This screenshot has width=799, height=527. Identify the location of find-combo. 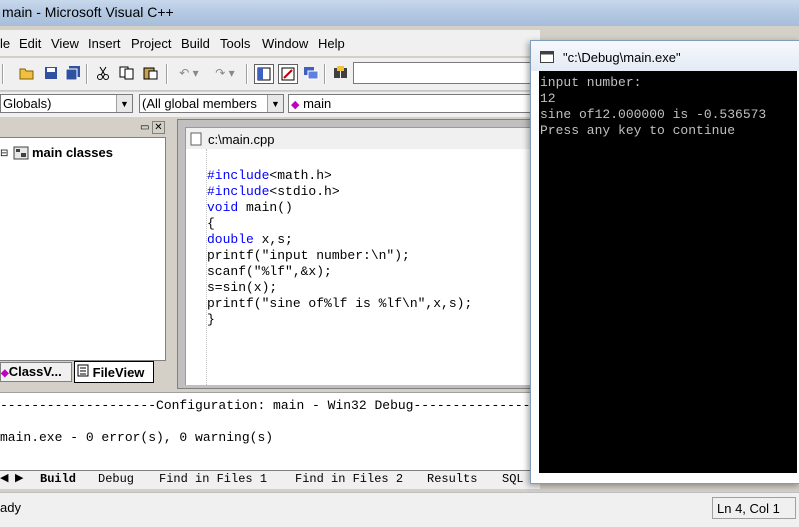
(446, 73).